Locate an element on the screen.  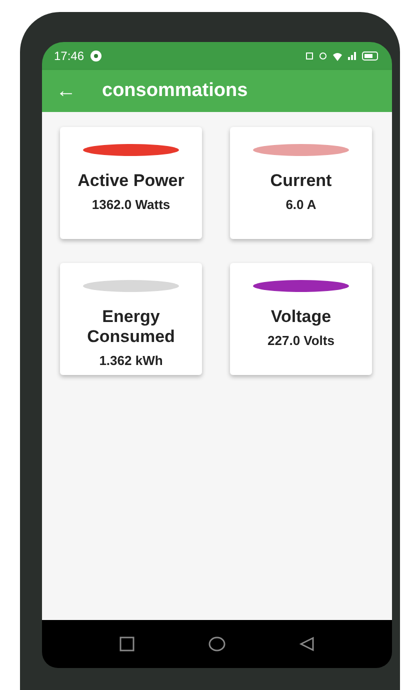
home-icon is located at coordinates (217, 644).